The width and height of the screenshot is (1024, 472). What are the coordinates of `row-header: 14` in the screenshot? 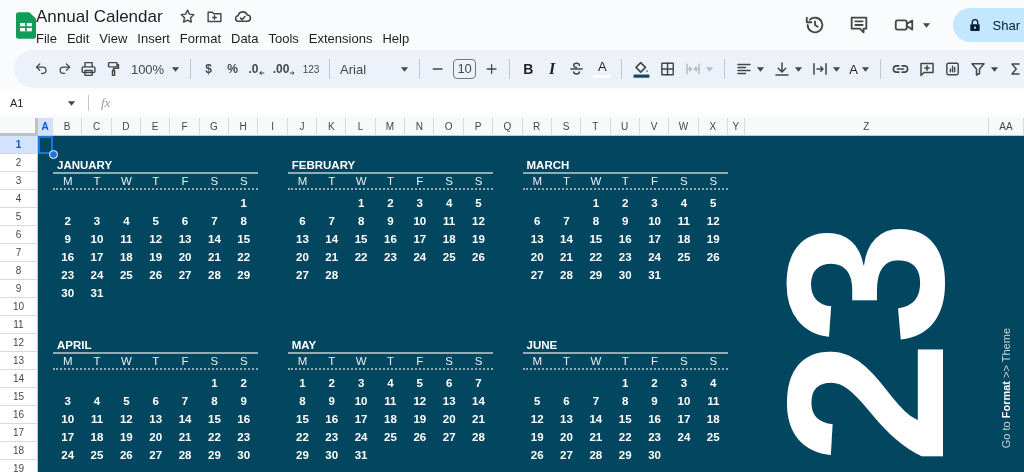 It's located at (19, 379).